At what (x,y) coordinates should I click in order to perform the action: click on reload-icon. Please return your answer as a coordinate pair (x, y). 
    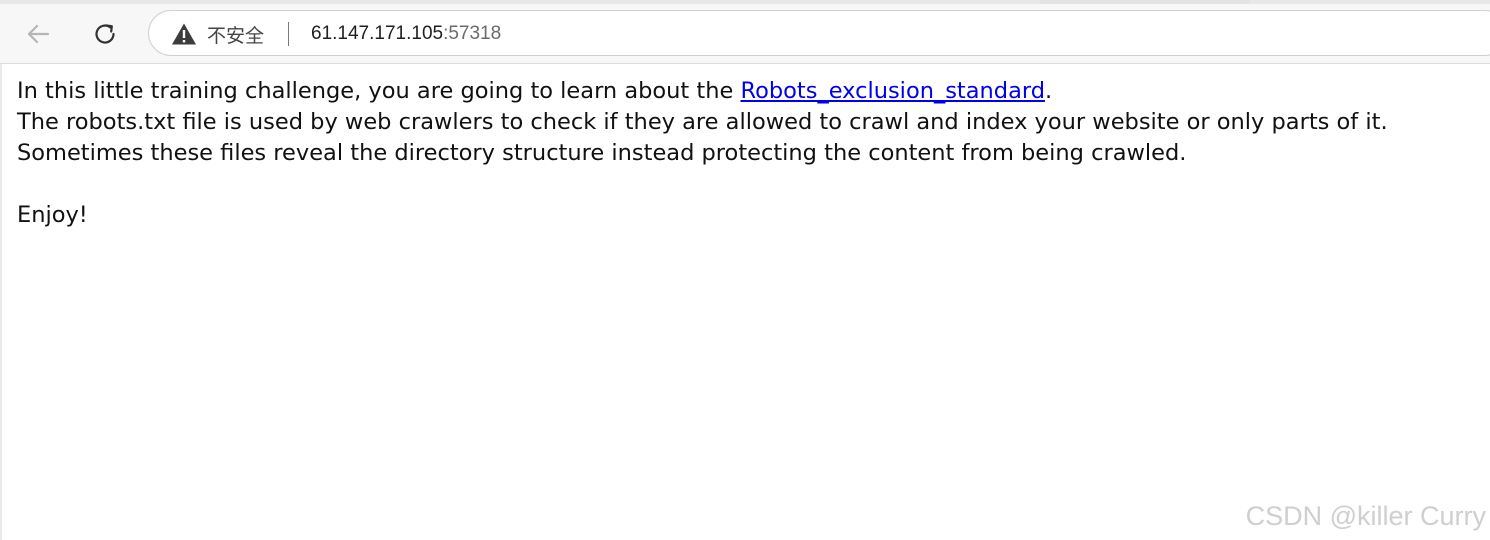
    Looking at the image, I should click on (105, 34).